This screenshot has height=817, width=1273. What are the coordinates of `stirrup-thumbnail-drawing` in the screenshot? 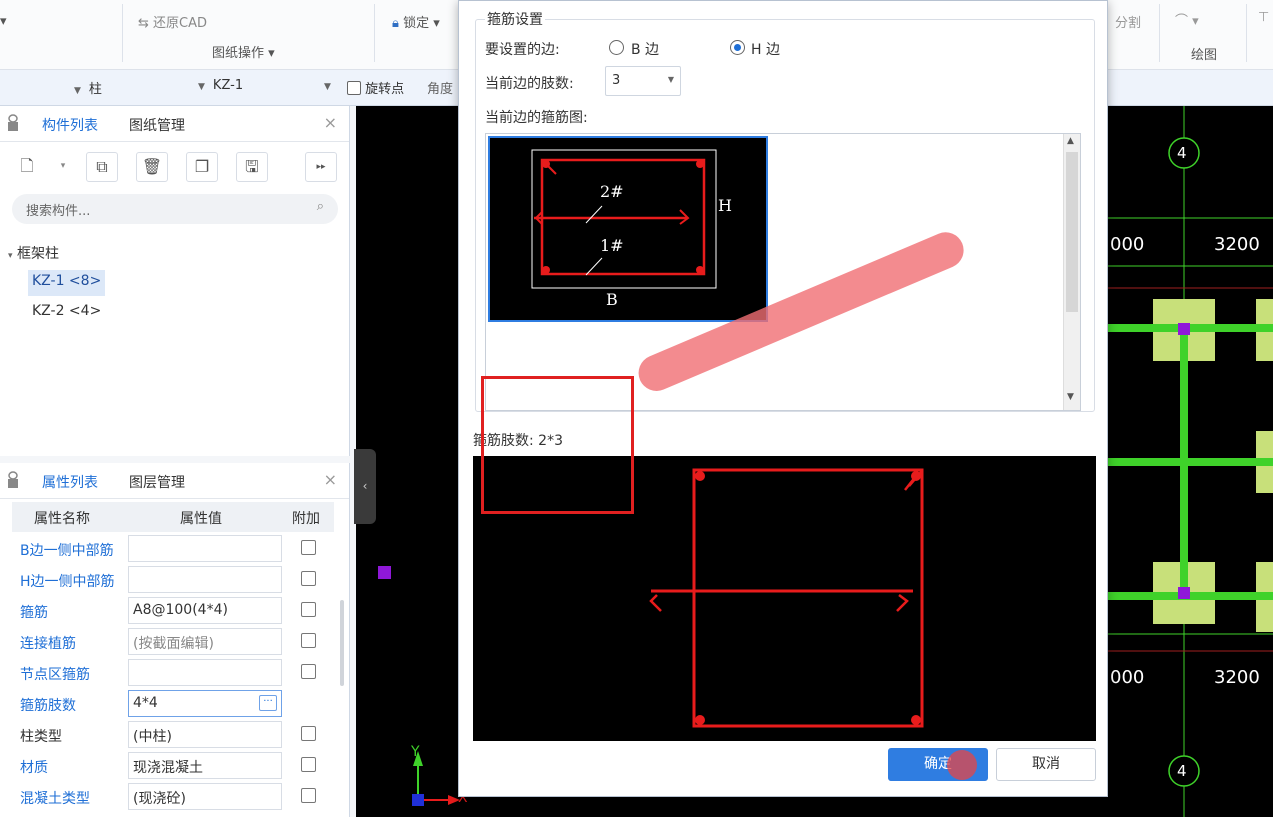 It's located at (624, 219).